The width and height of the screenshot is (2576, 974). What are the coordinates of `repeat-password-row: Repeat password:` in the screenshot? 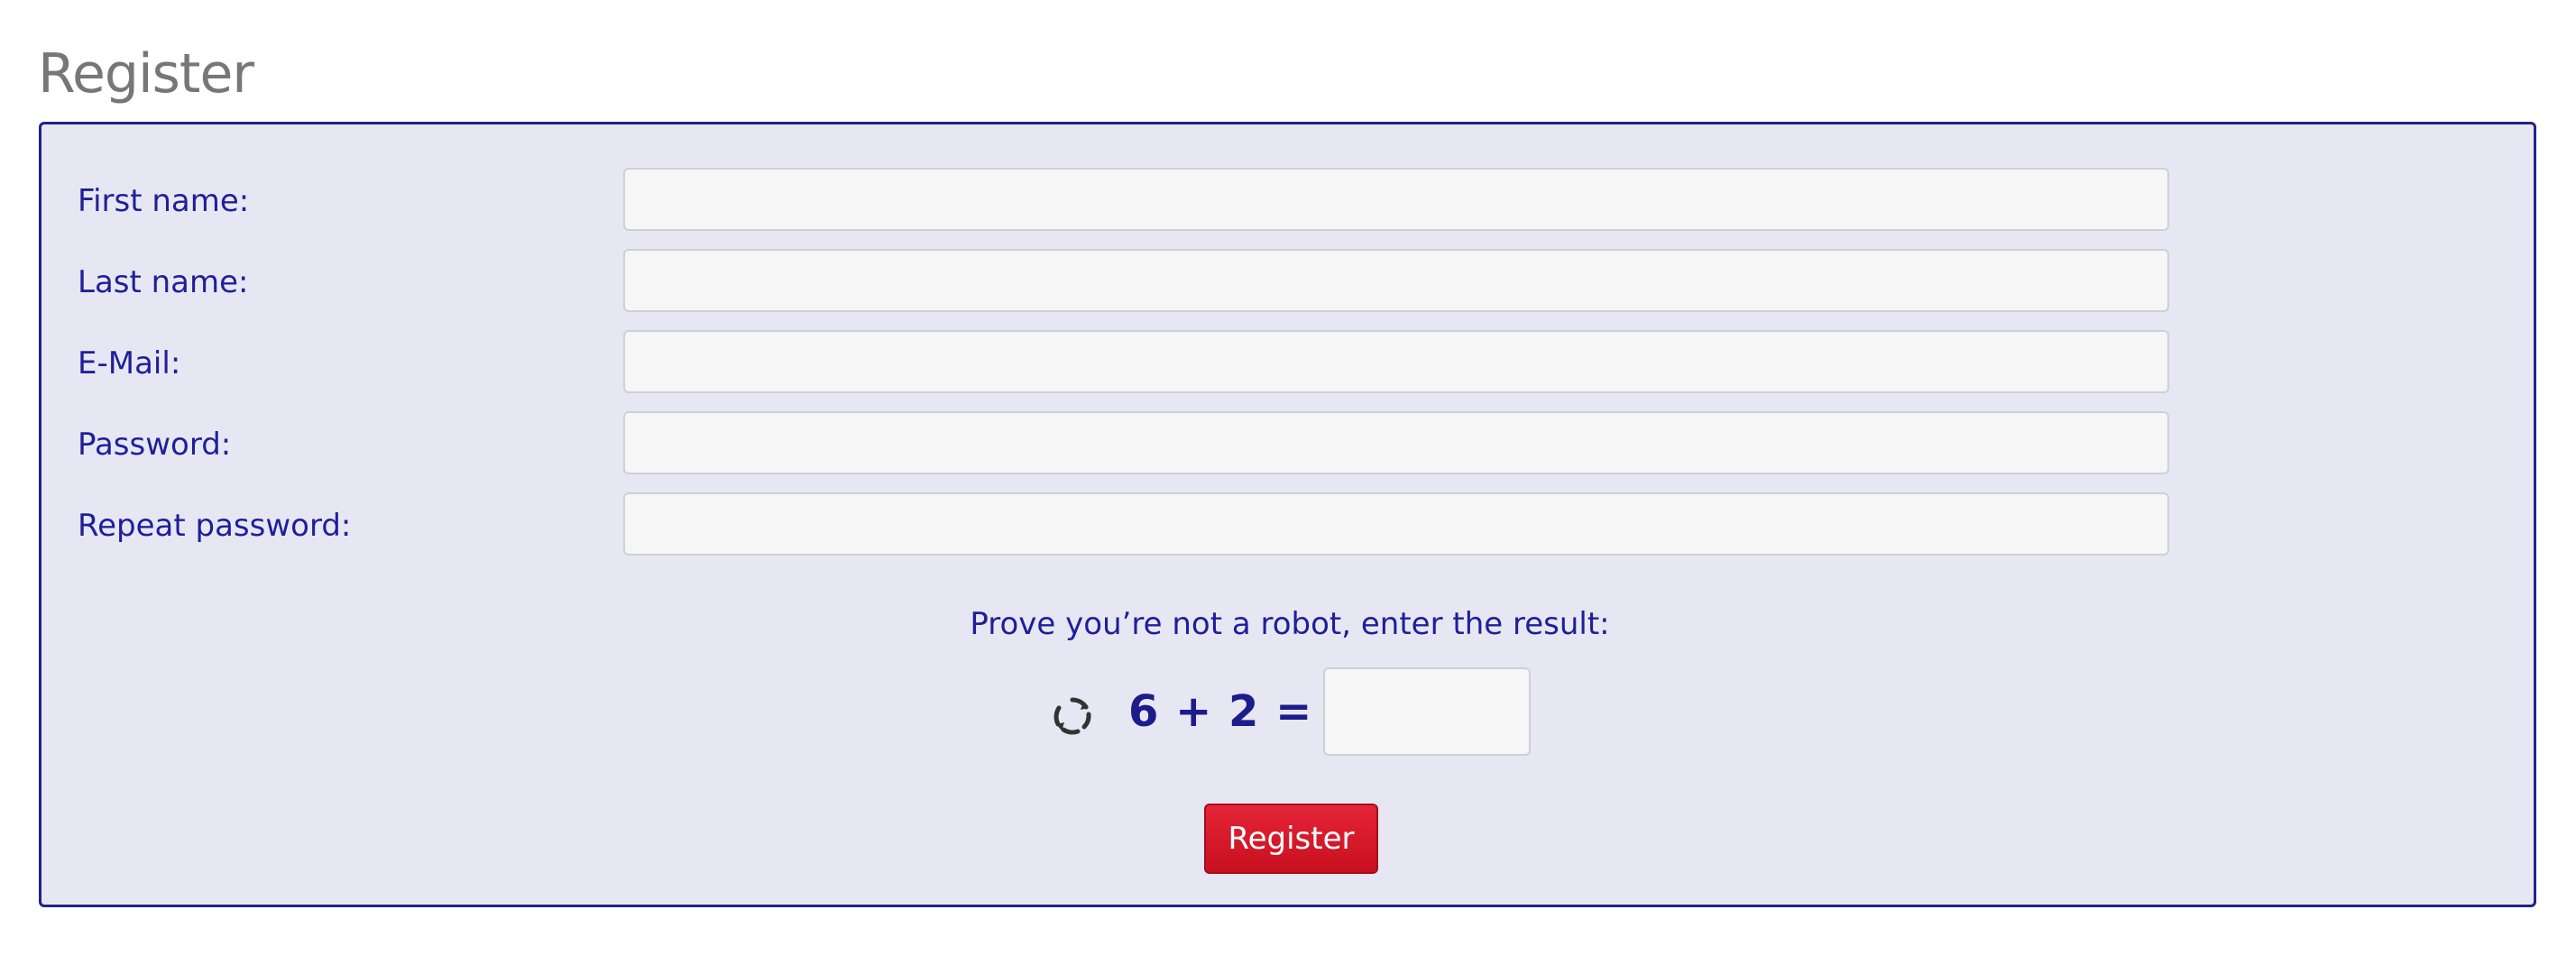 It's located at (1287, 525).